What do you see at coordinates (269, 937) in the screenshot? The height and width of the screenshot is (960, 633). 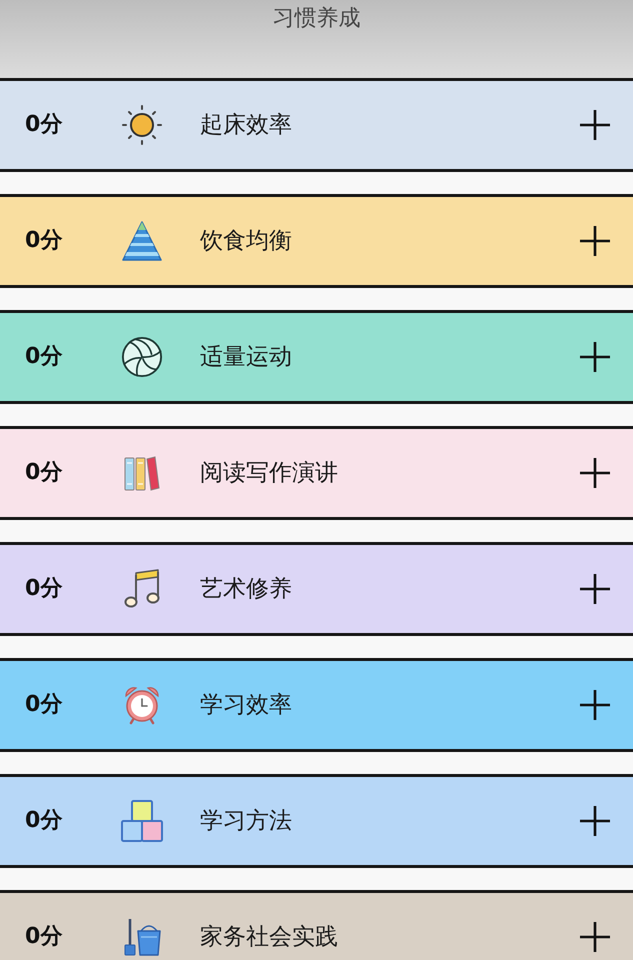 I see `habit-name: 家务社会实践` at bounding box center [269, 937].